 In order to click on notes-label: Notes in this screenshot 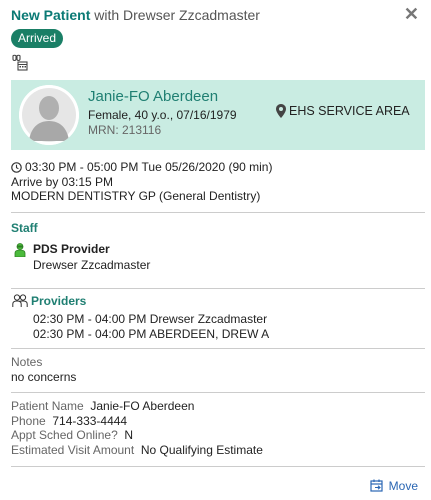, I will do `click(27, 362)`.